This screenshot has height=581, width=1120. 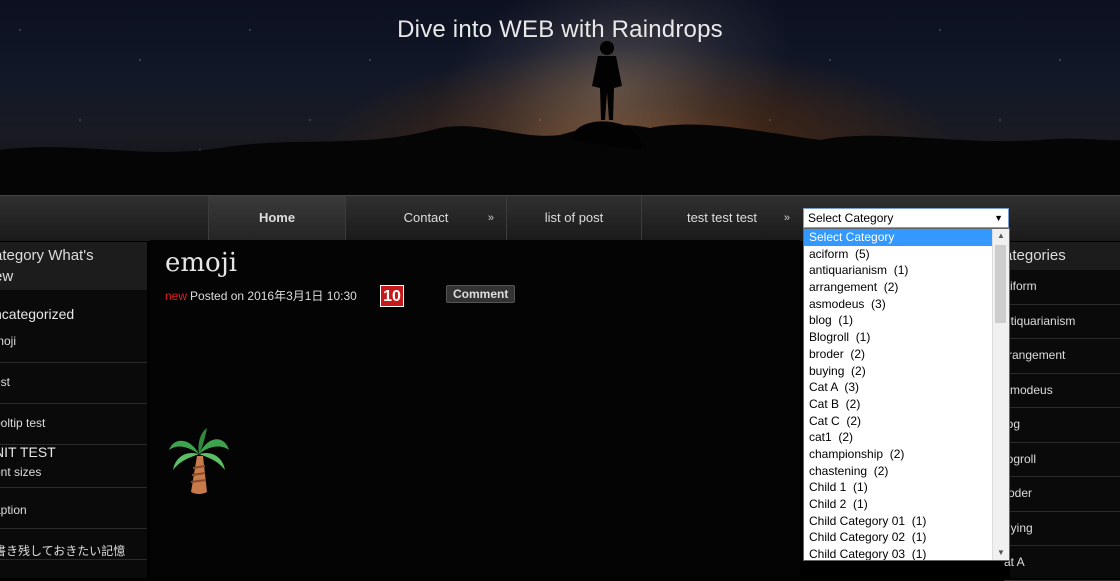 What do you see at coordinates (899, 454) in the screenshot?
I see `dropdown-option: championship (2)` at bounding box center [899, 454].